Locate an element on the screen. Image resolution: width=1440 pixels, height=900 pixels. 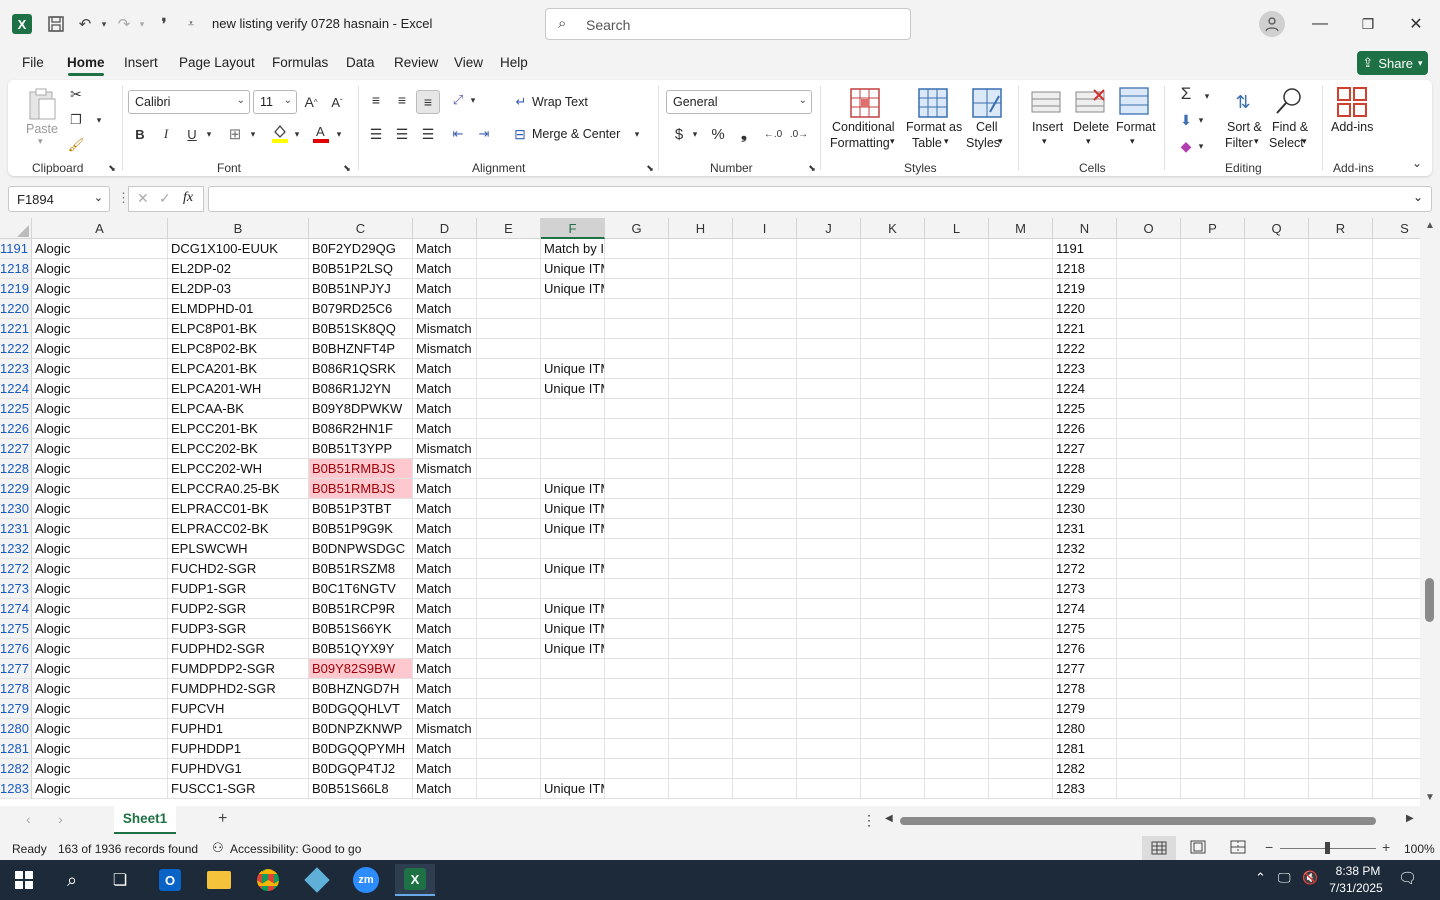
row-header: 1222 is located at coordinates (16, 349).